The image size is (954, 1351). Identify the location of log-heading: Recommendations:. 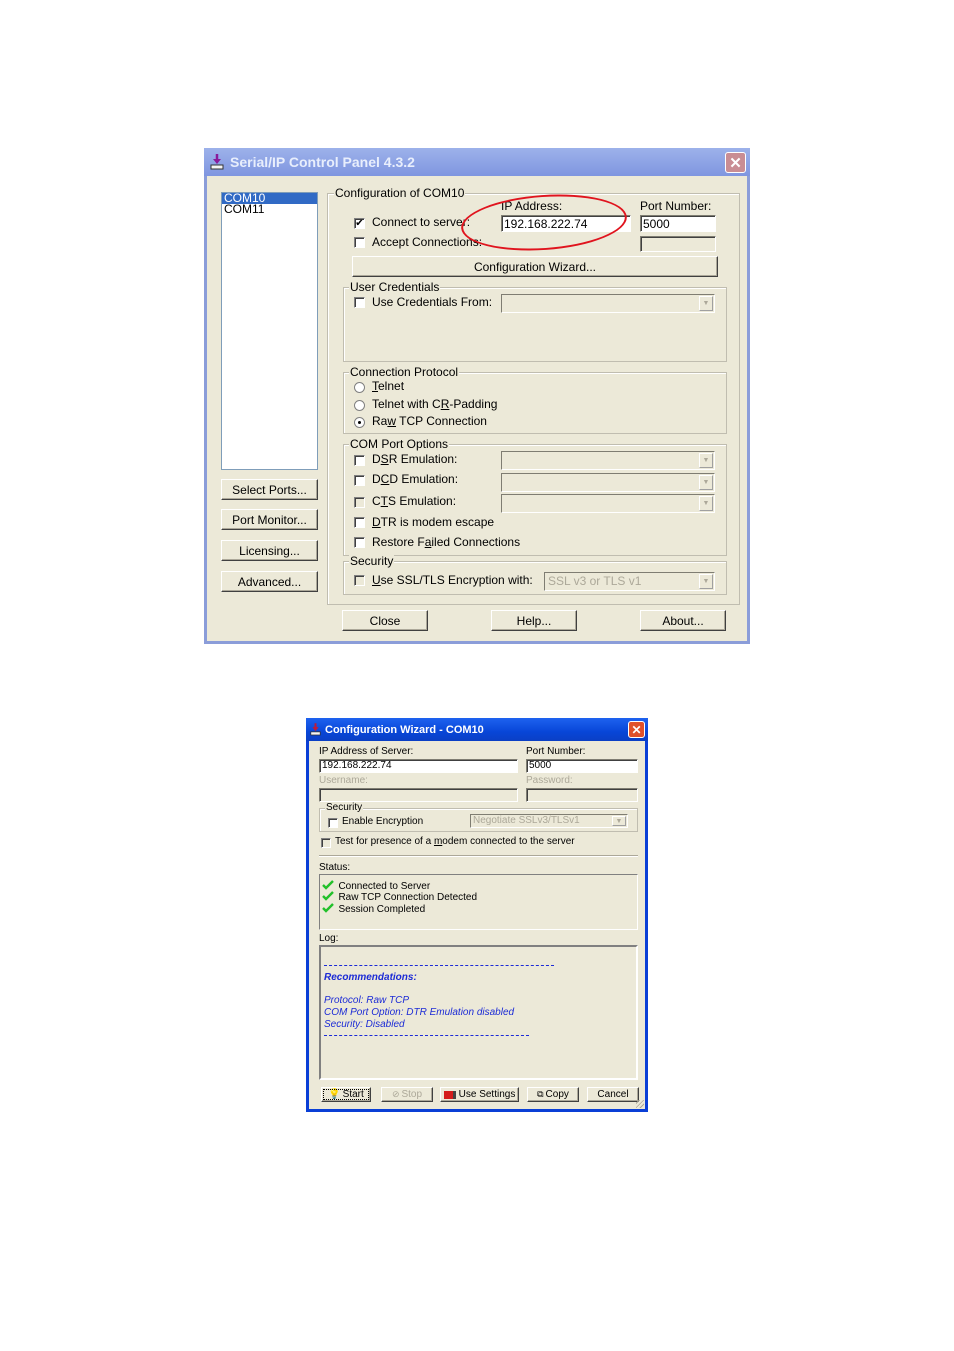
(370, 977).